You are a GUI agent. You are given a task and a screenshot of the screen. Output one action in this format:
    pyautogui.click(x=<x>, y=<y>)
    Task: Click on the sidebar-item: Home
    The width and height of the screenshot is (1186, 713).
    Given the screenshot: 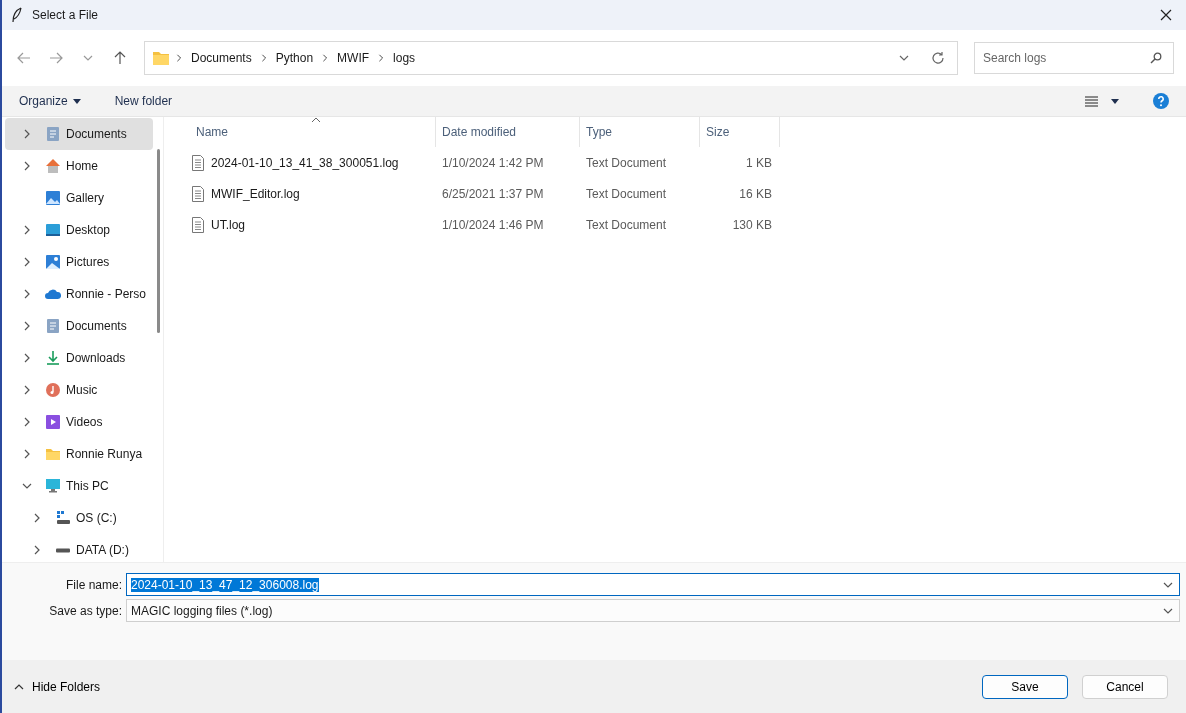 What is the action you would take?
    pyautogui.click(x=79, y=166)
    